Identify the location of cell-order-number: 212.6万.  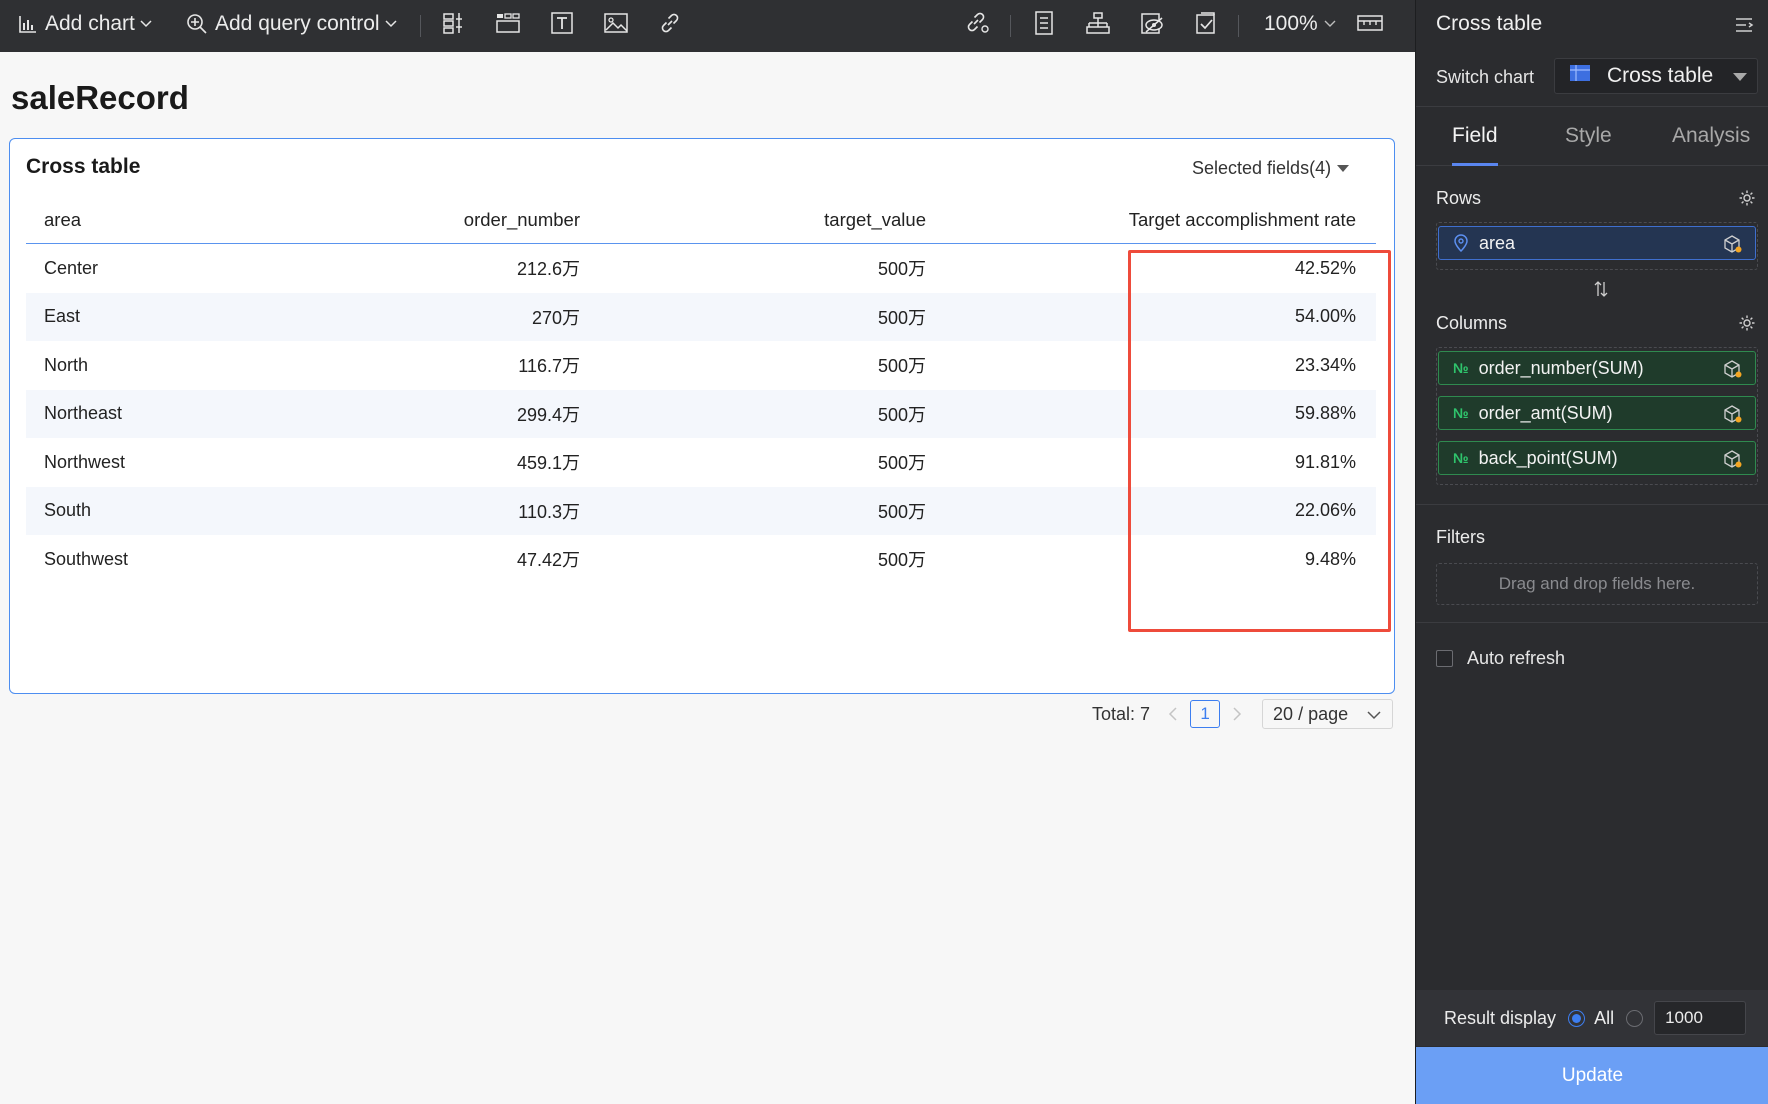
(548, 269).